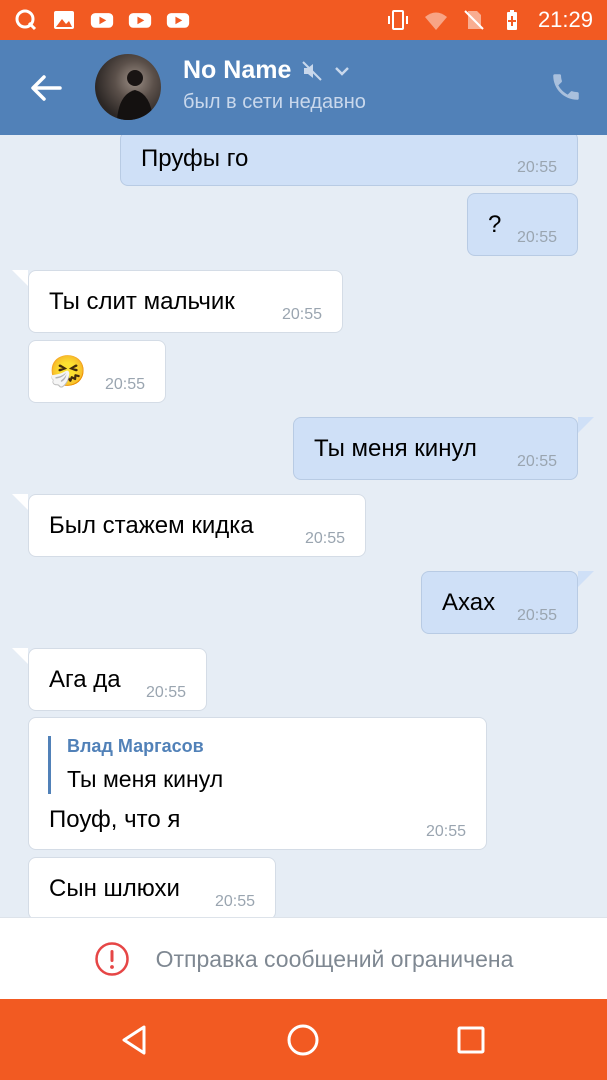 This screenshot has width=607, height=1080. What do you see at coordinates (489, 20) in the screenshot?
I see `system-icons: 21:29` at bounding box center [489, 20].